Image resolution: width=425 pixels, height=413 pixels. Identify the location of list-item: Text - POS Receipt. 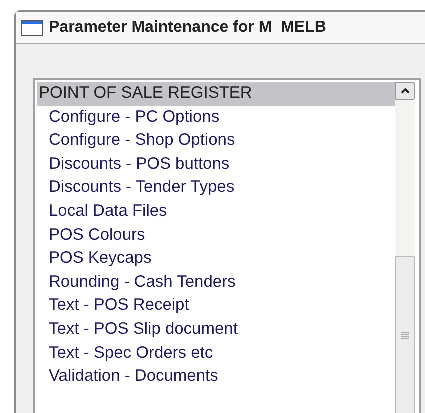
(216, 306).